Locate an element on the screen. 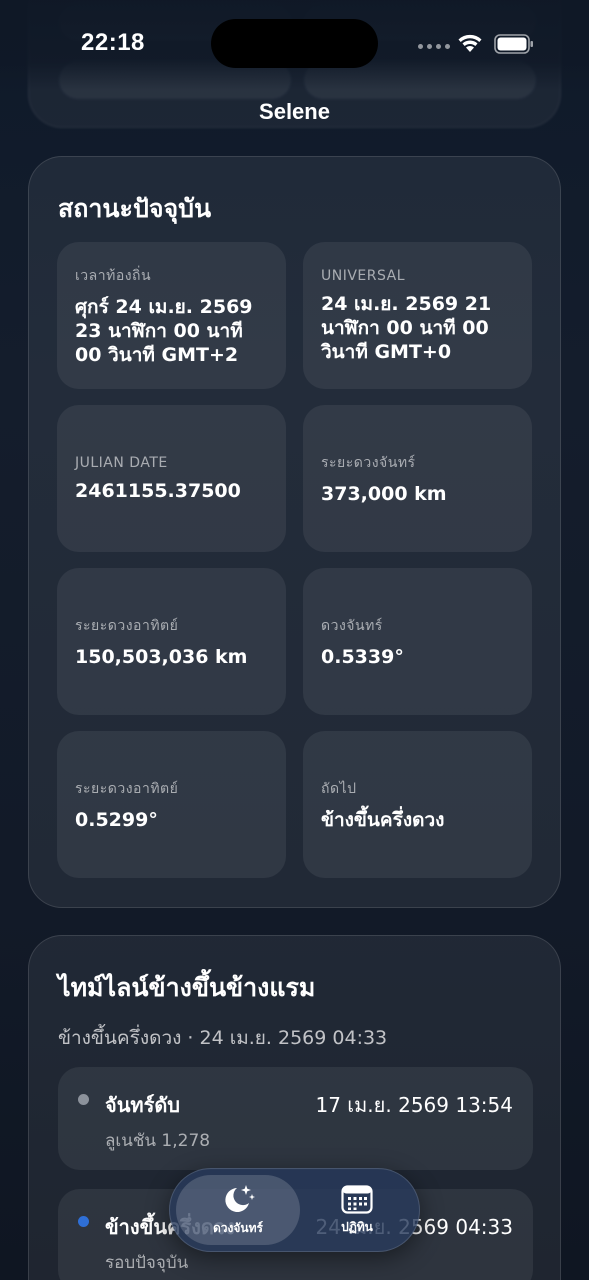 Image resolution: width=589 pixels, height=1280 pixels. wifi-icon is located at coordinates (470, 43).